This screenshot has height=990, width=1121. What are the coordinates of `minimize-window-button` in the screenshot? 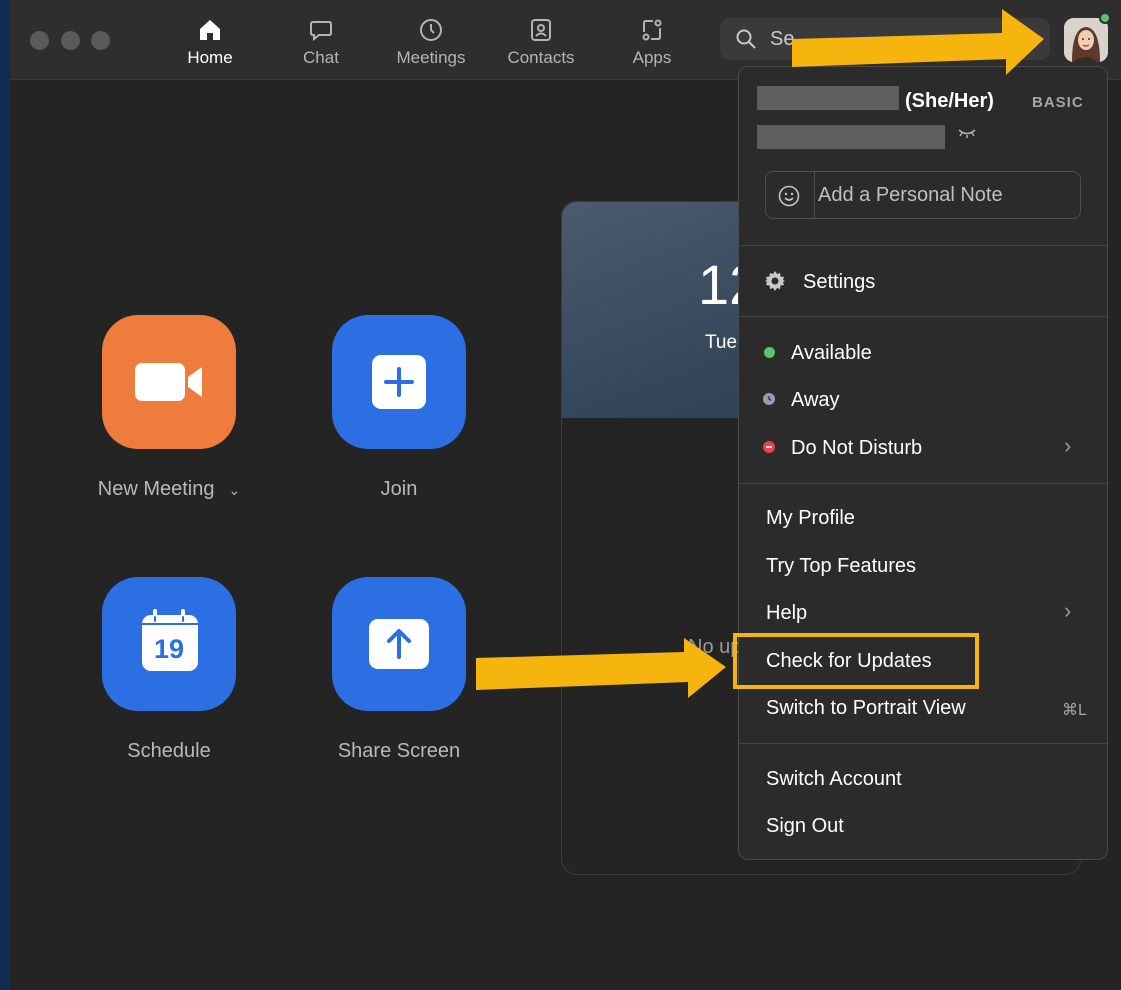 It's located at (70, 40).